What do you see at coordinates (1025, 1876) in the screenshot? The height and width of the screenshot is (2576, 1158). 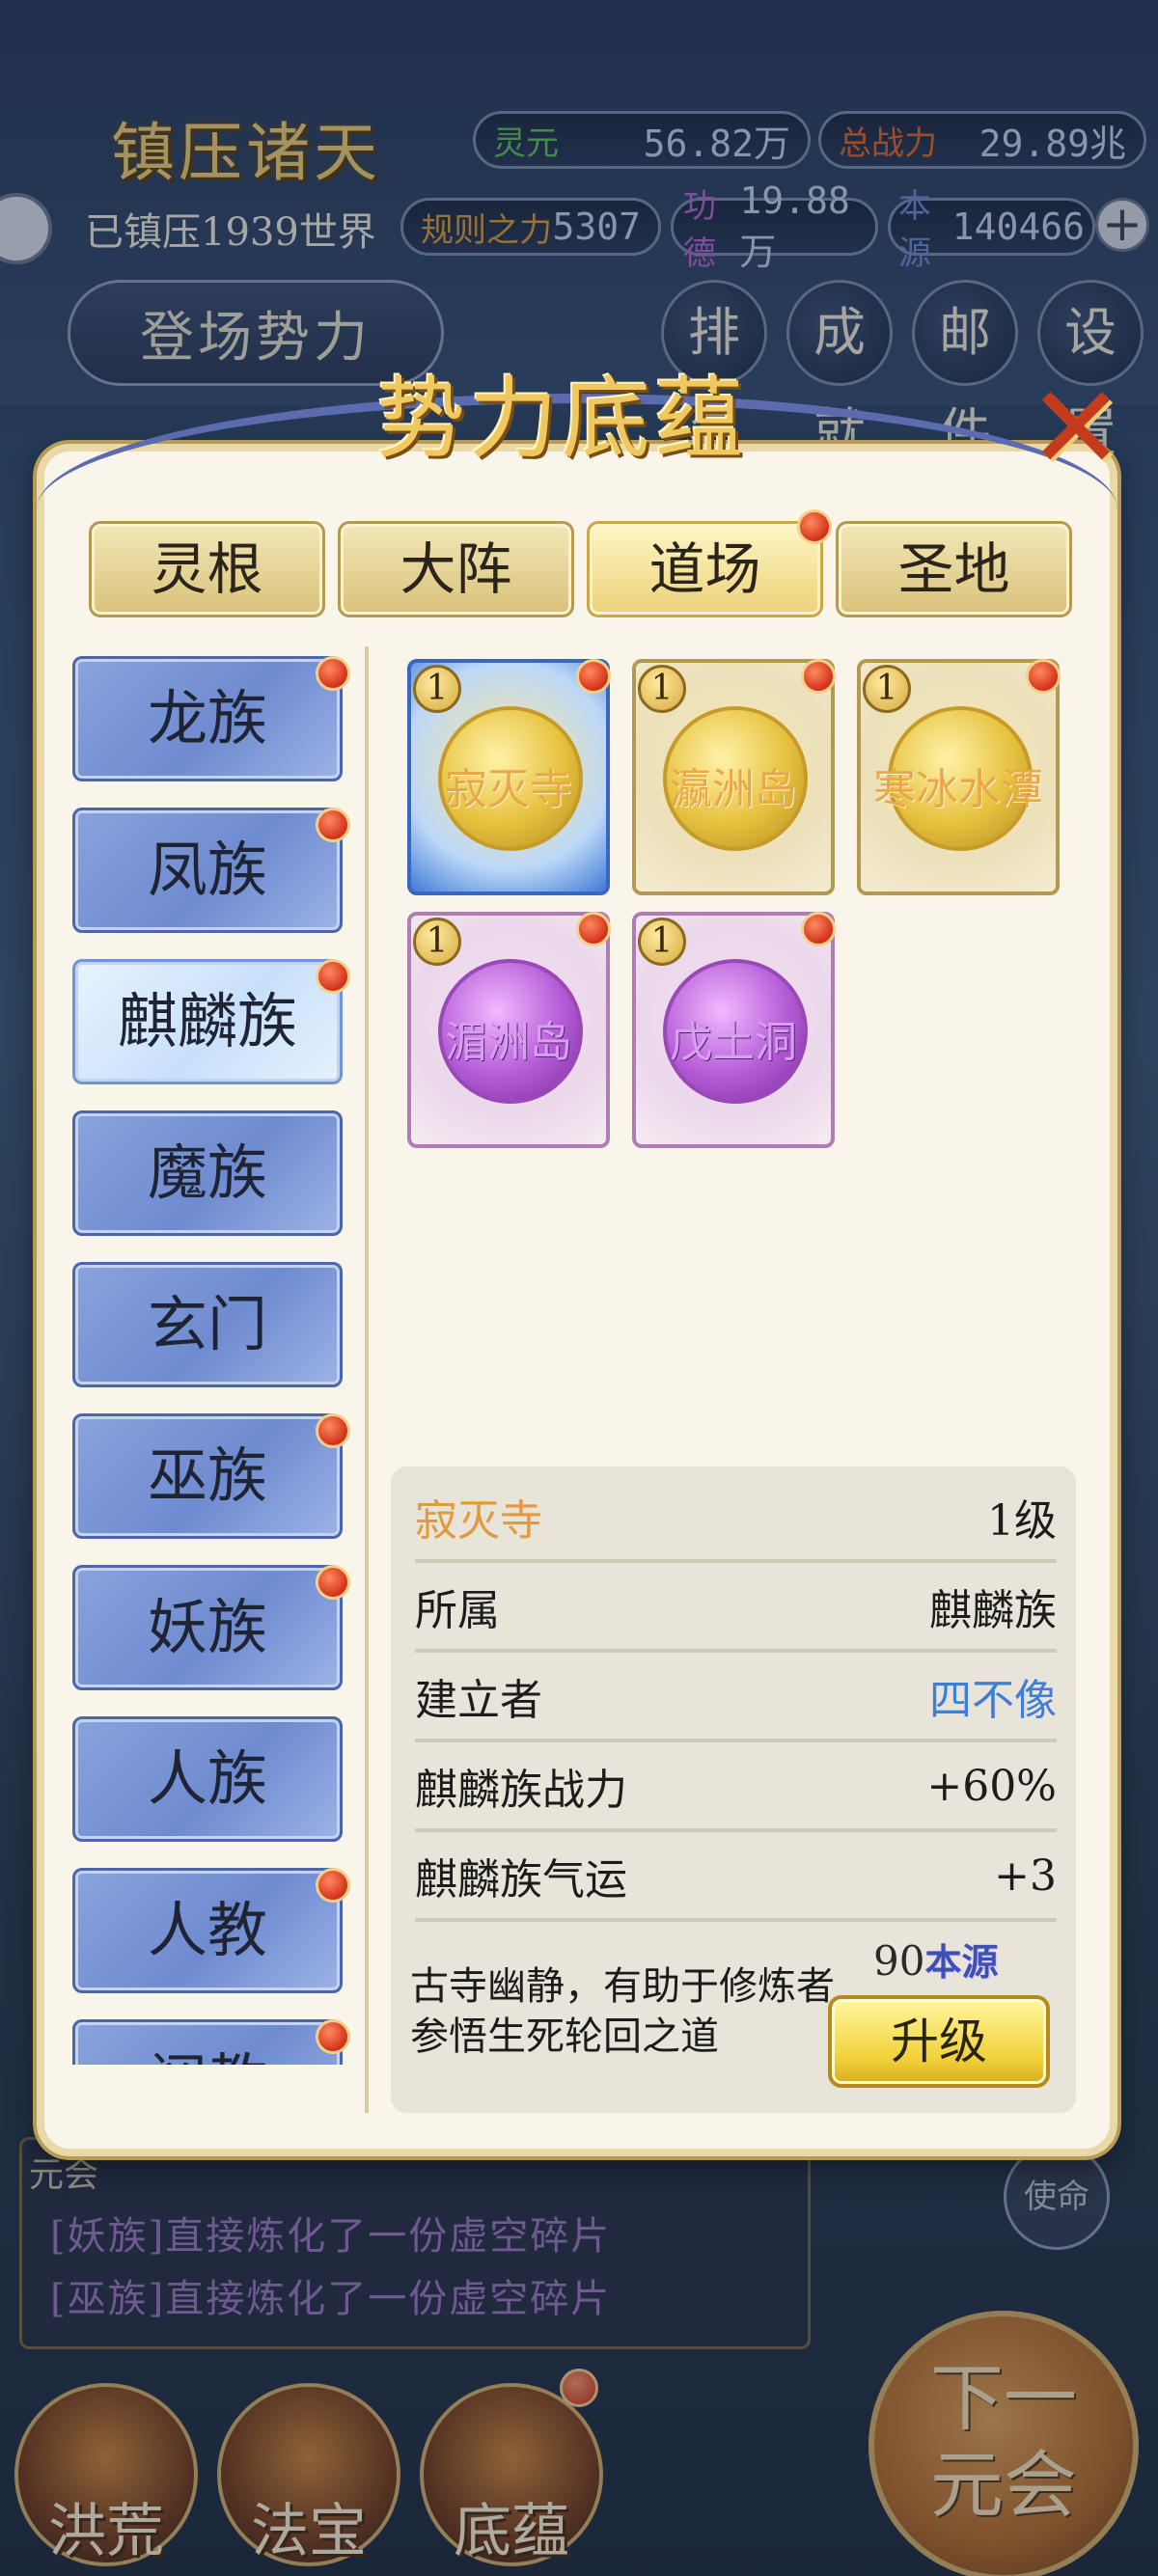 I see `detail-value: +3` at bounding box center [1025, 1876].